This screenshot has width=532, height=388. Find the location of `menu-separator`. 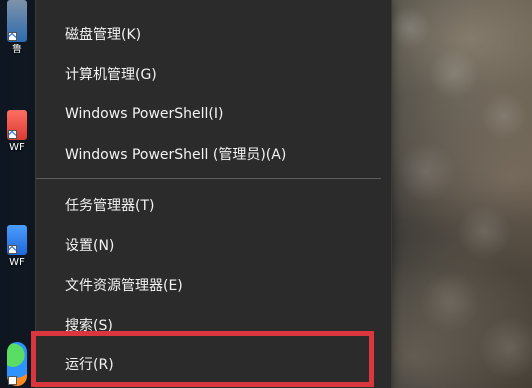

menu-separator is located at coordinates (208, 178).